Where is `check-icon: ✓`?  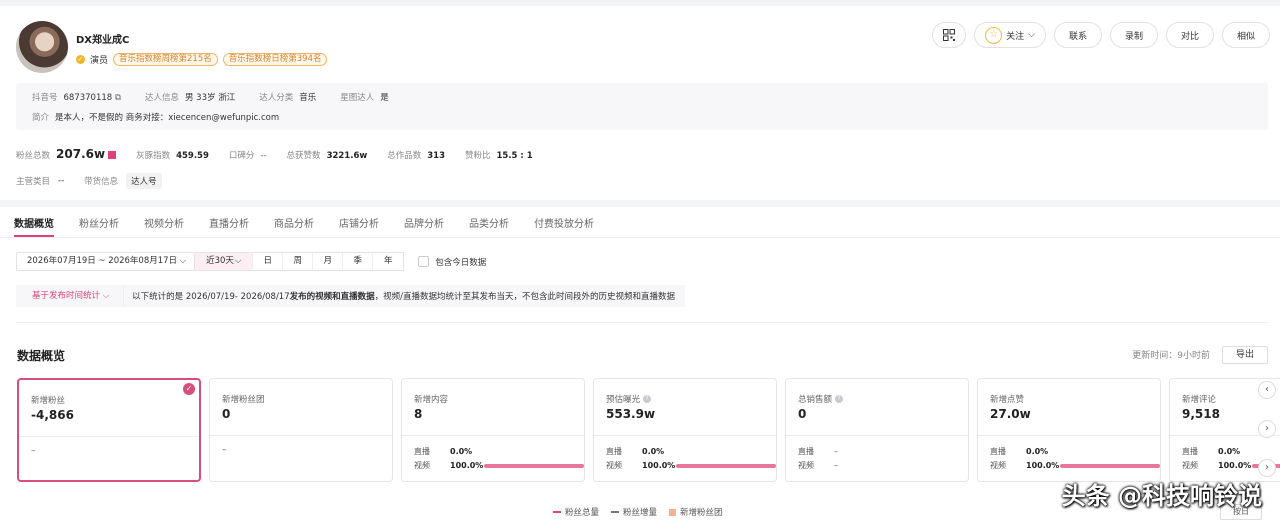 check-icon: ✓ is located at coordinates (189, 389).